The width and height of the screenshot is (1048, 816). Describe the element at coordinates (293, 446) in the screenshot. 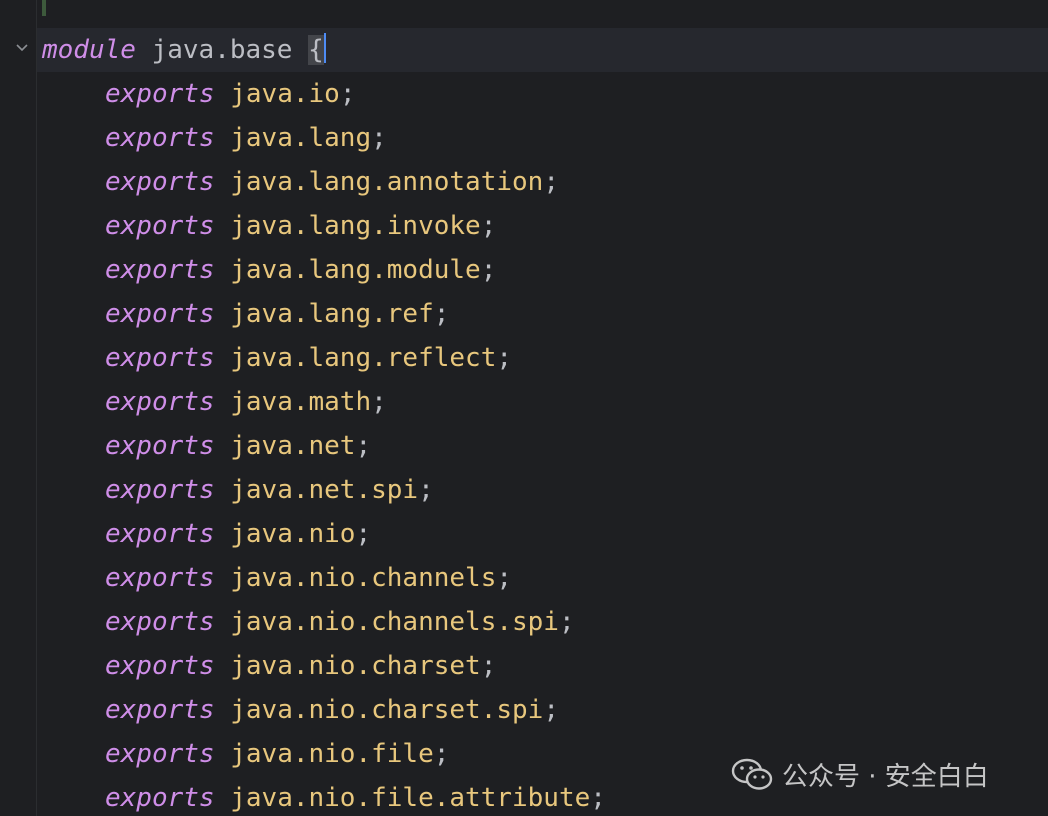

I see `package-name: java.net` at that location.